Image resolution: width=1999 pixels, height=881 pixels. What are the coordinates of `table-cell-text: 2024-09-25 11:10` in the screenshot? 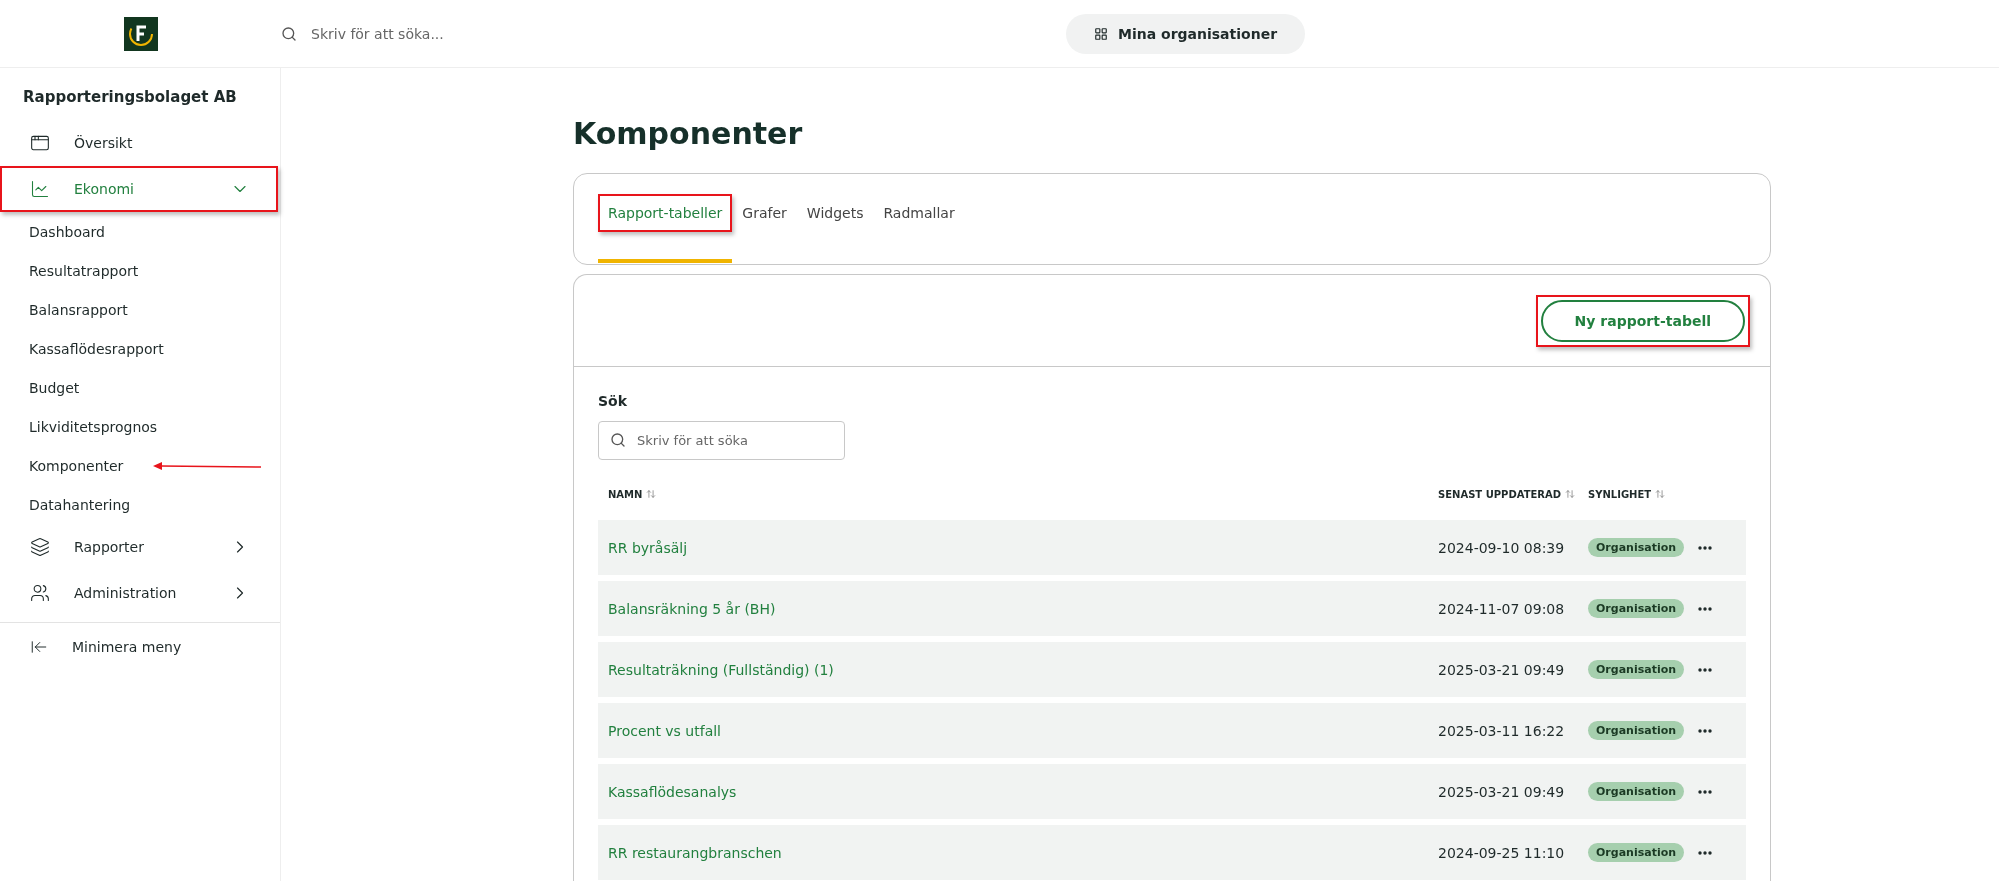 It's located at (1502, 852).